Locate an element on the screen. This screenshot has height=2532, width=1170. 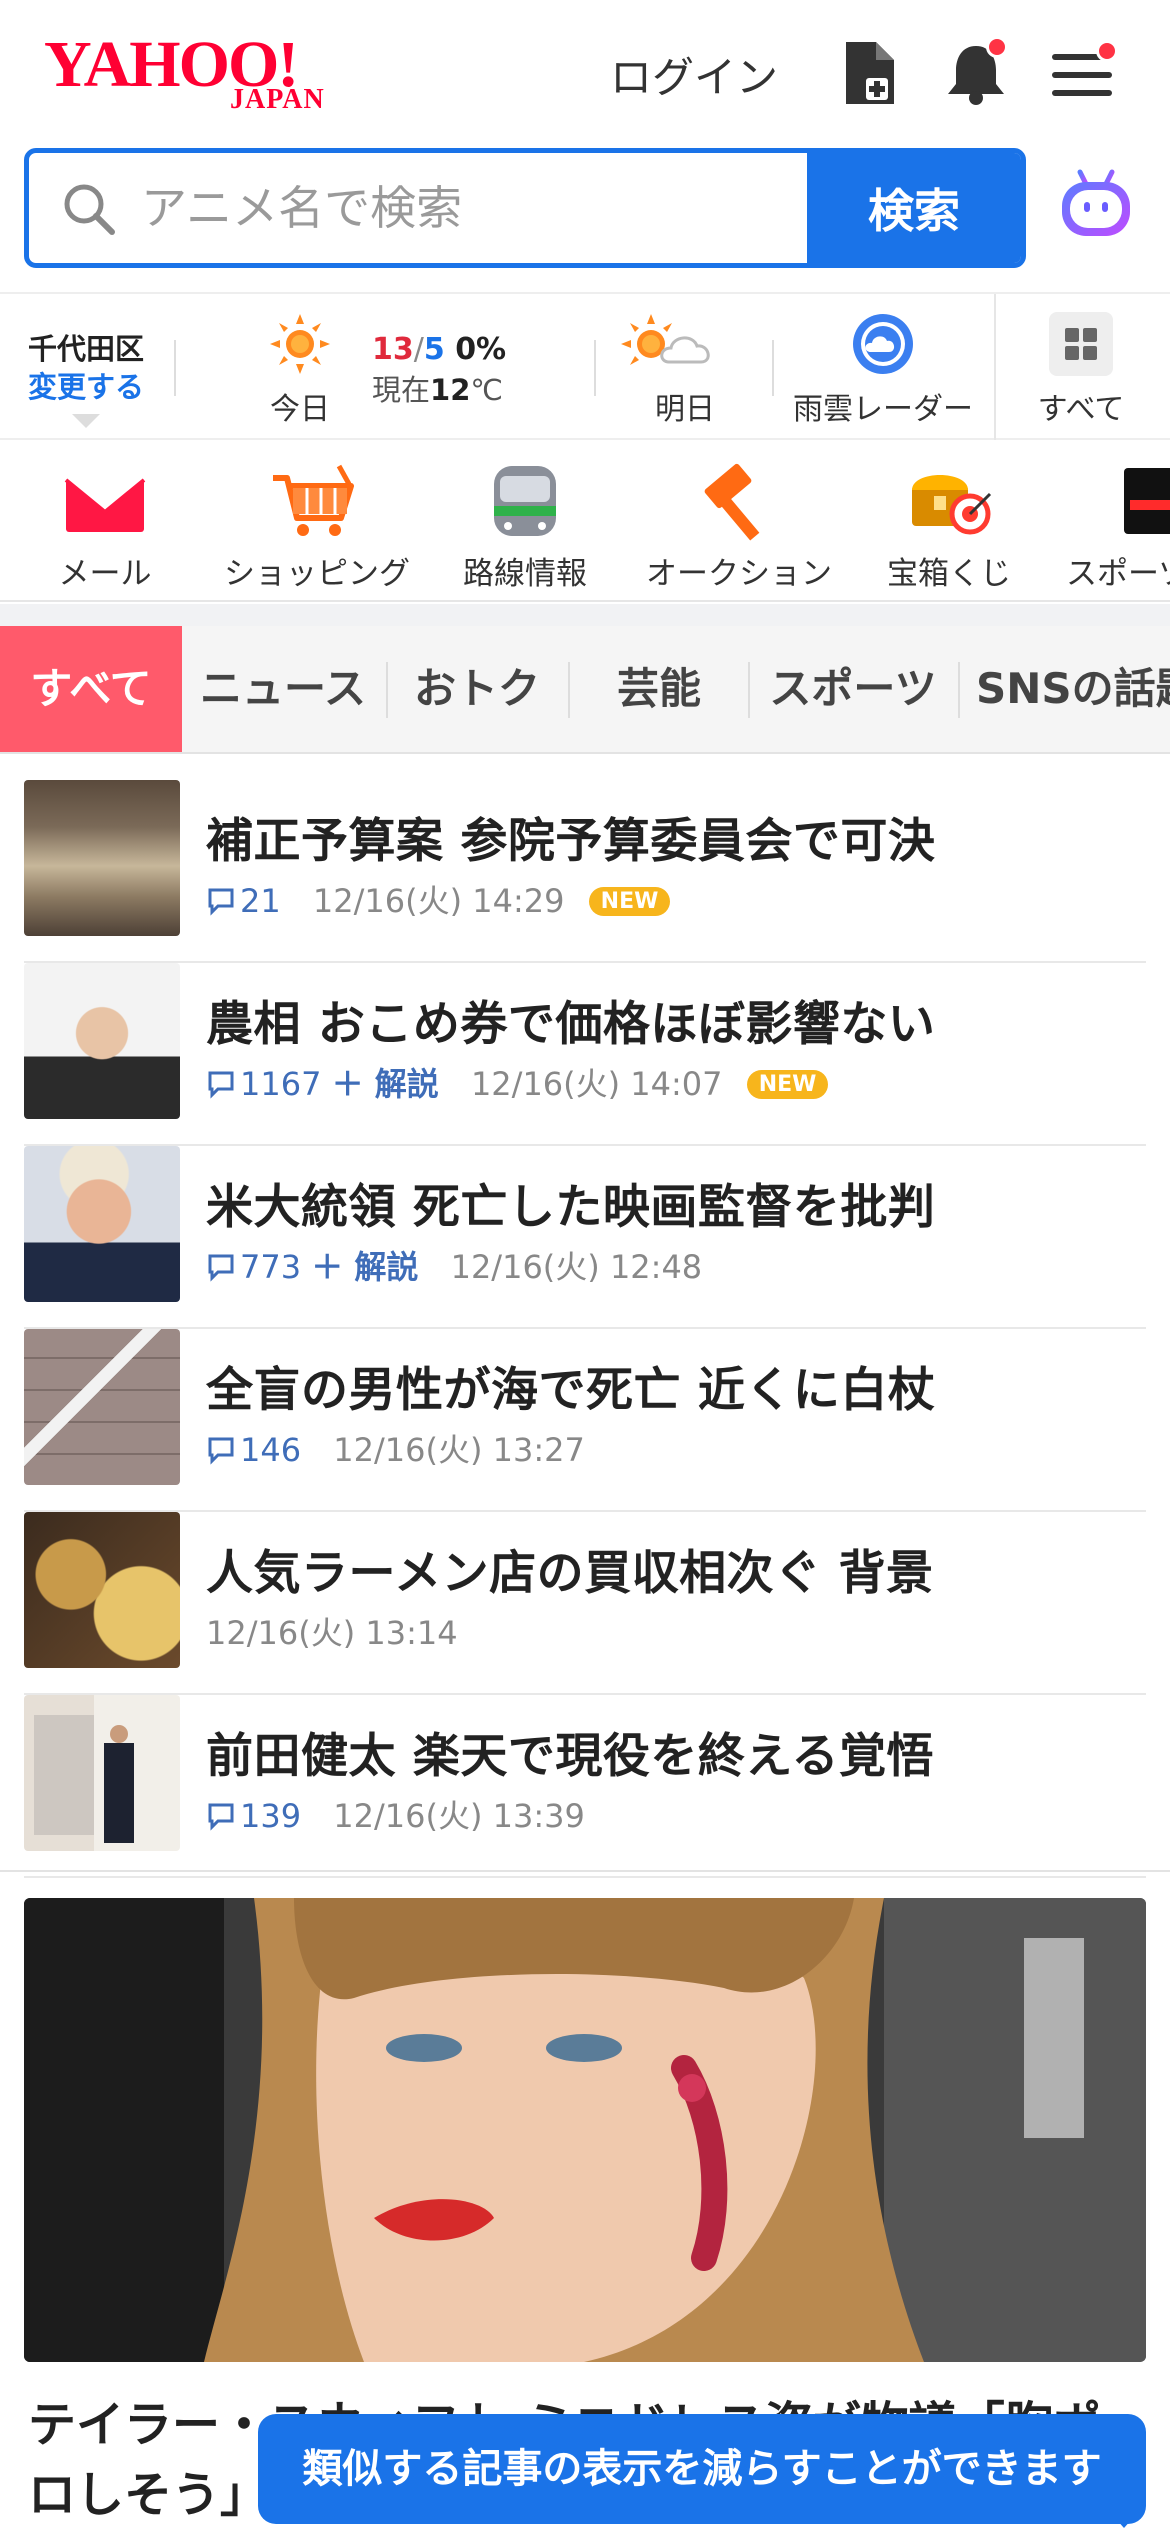
news-time: 12/16(火) 14:07 is located at coordinates (596, 1084).